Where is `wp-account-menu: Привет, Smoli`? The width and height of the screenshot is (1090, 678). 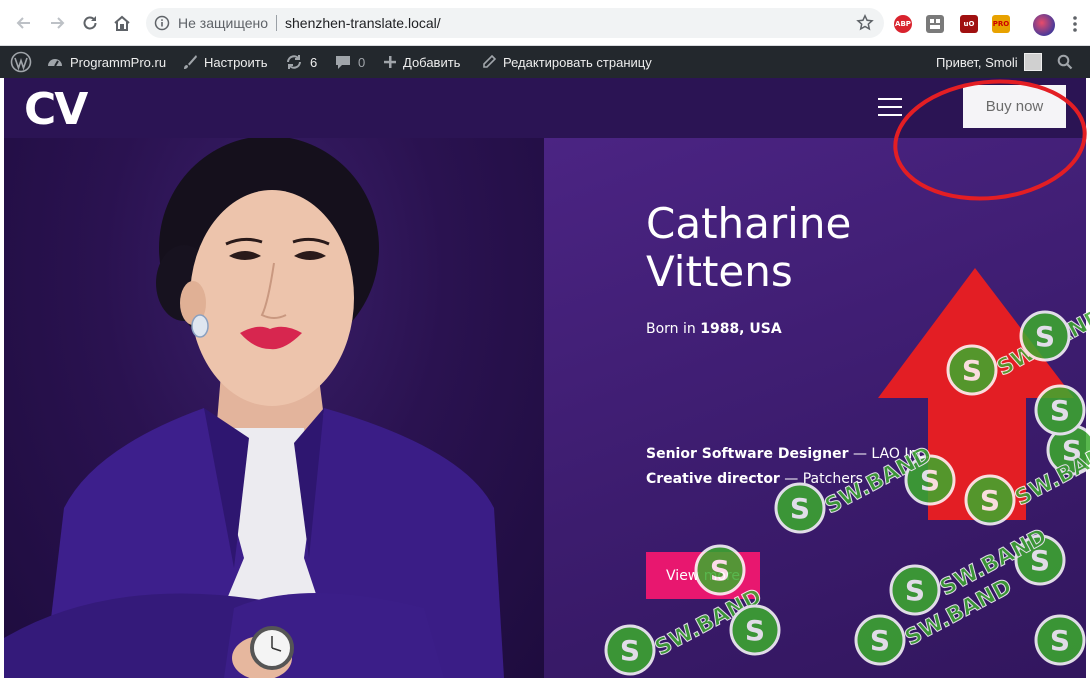
wp-account-menu: Привет, Smoli is located at coordinates (989, 62).